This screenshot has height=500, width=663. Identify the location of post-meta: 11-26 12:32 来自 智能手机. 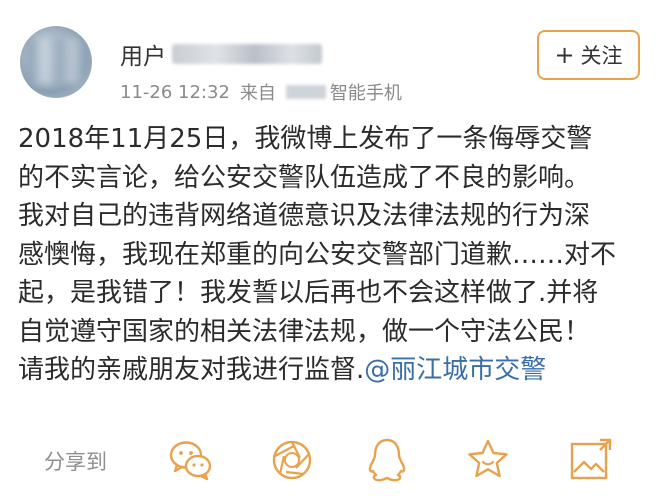
(261, 92).